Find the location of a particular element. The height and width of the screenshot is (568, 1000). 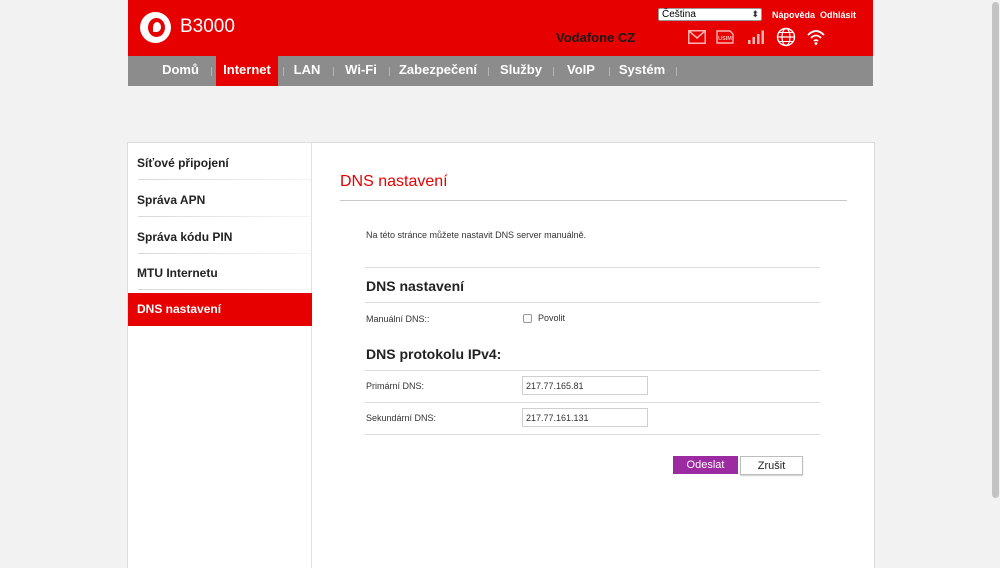

page-title: DNS nastavení is located at coordinates (394, 181).